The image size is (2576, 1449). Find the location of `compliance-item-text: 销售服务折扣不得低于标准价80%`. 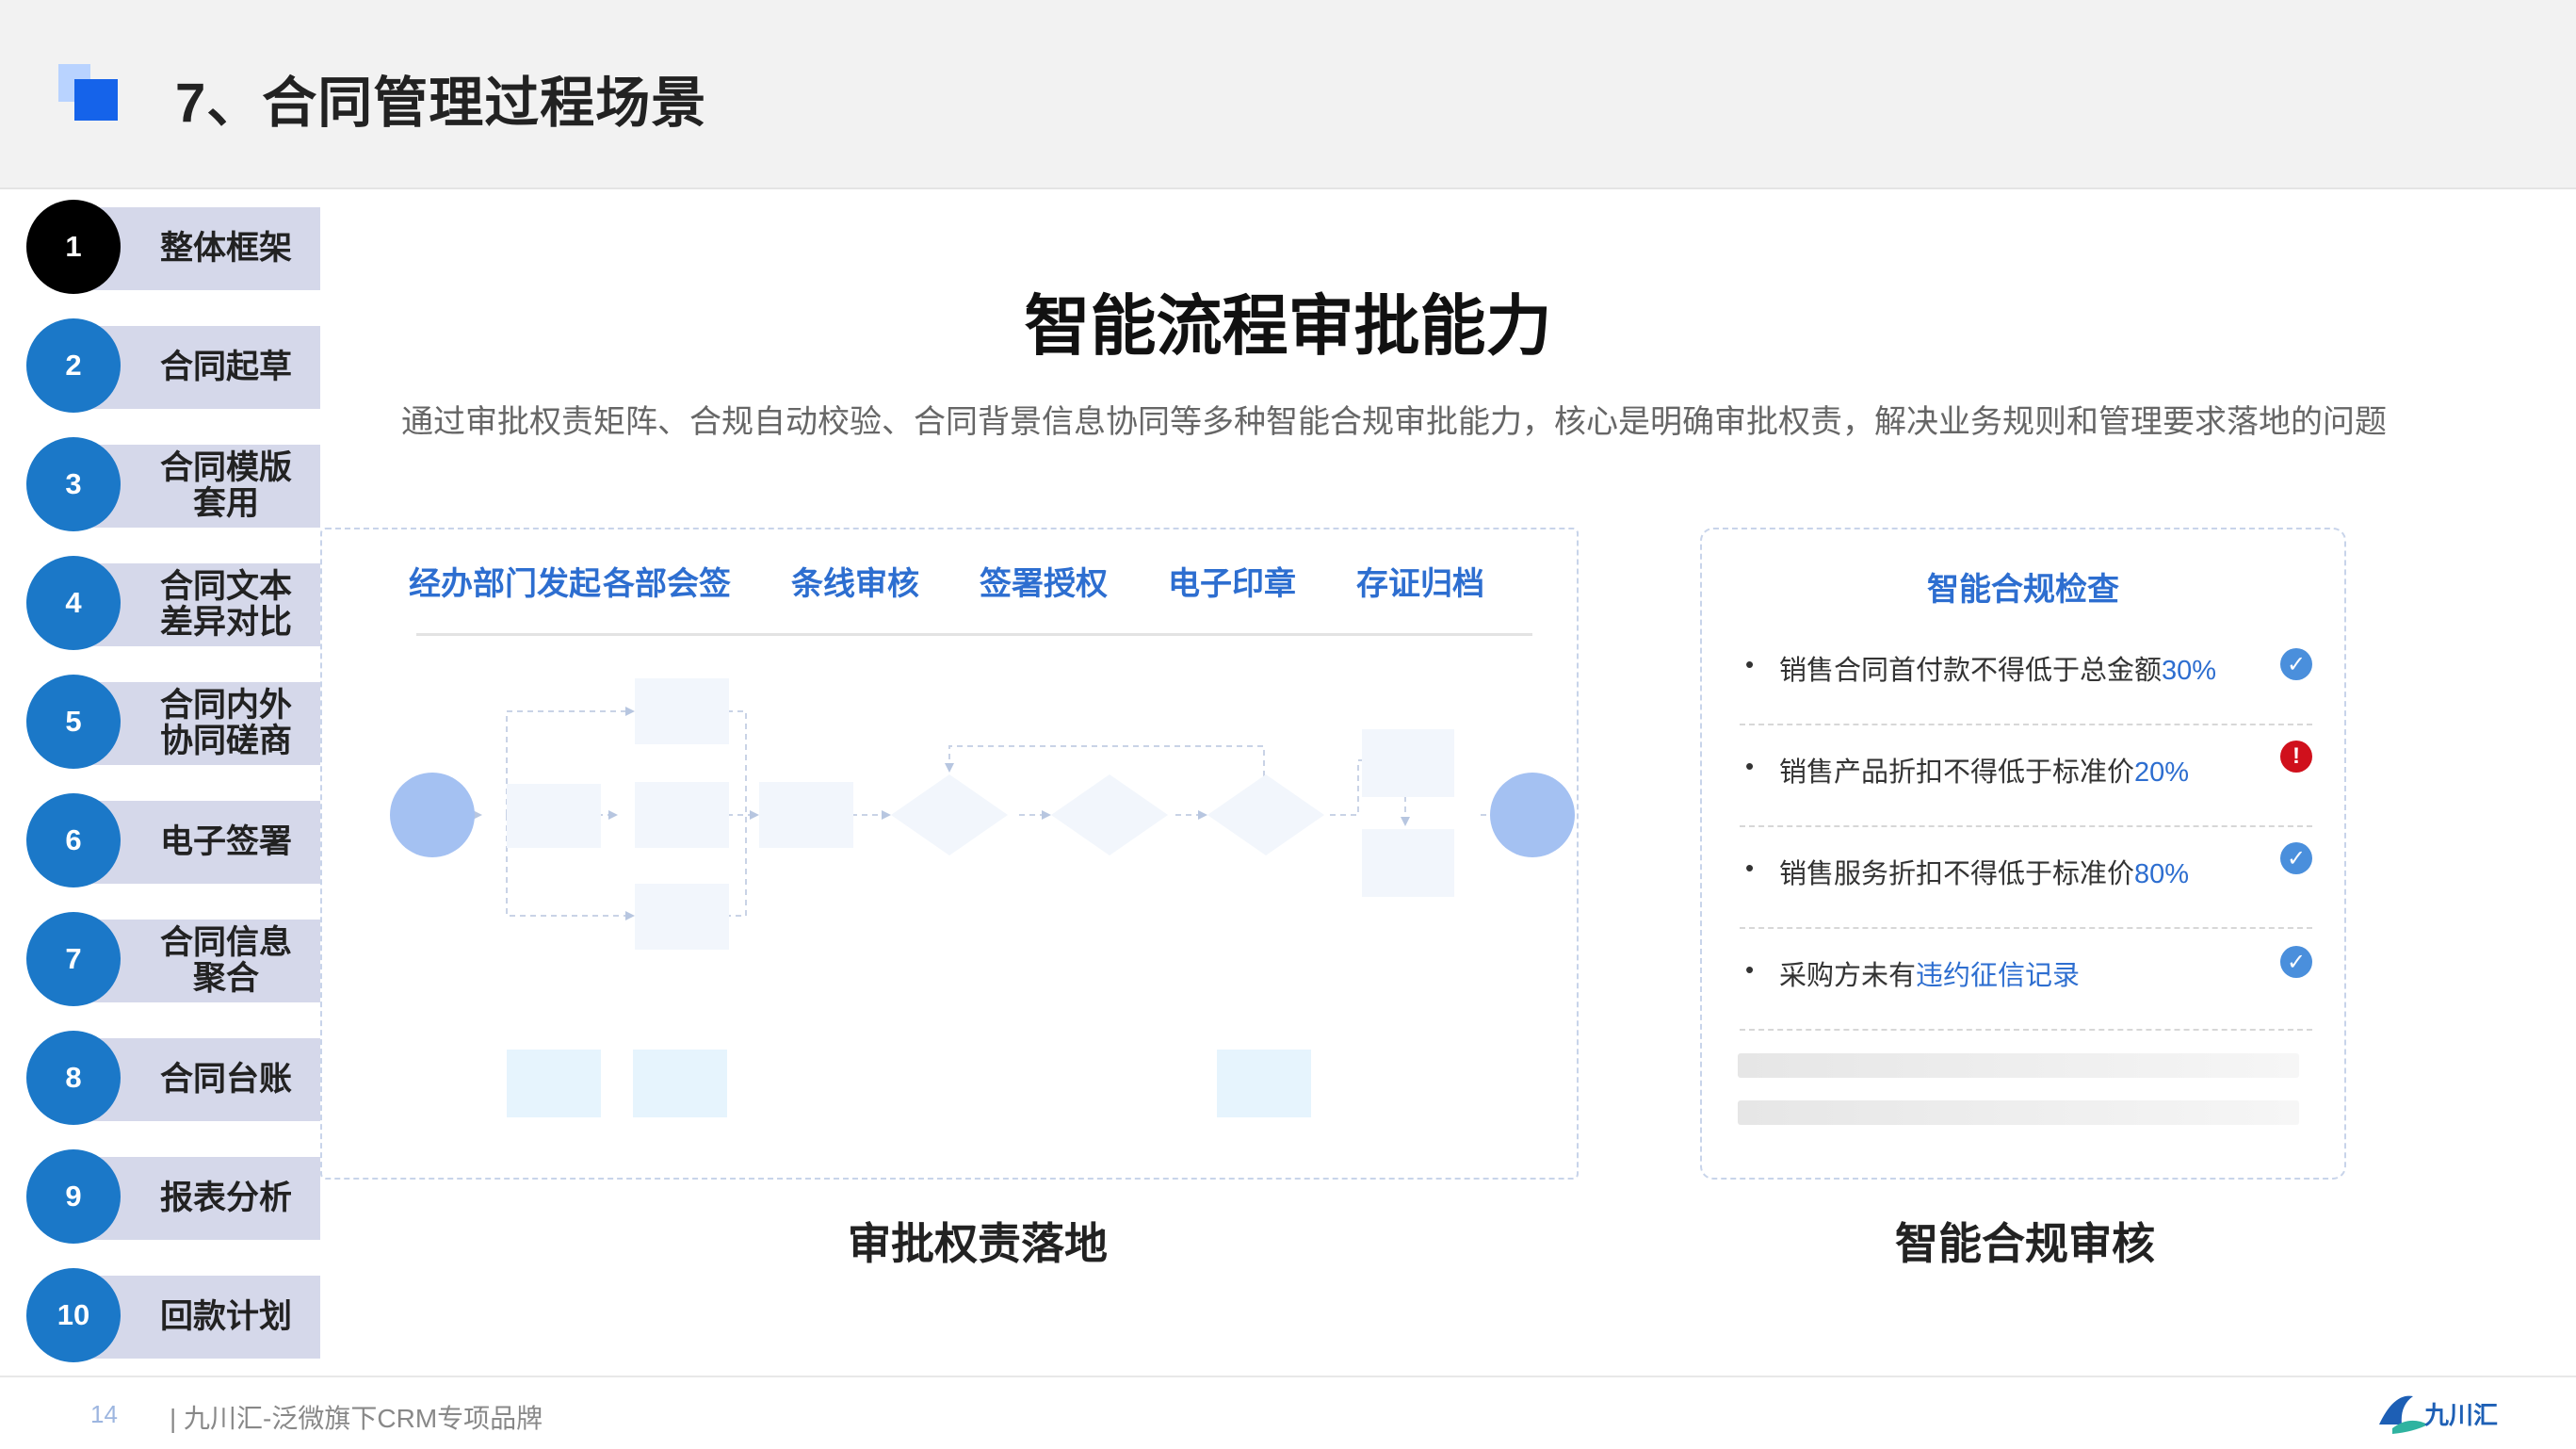

compliance-item-text: 销售服务折扣不得低于标准价80% is located at coordinates (1985, 874).